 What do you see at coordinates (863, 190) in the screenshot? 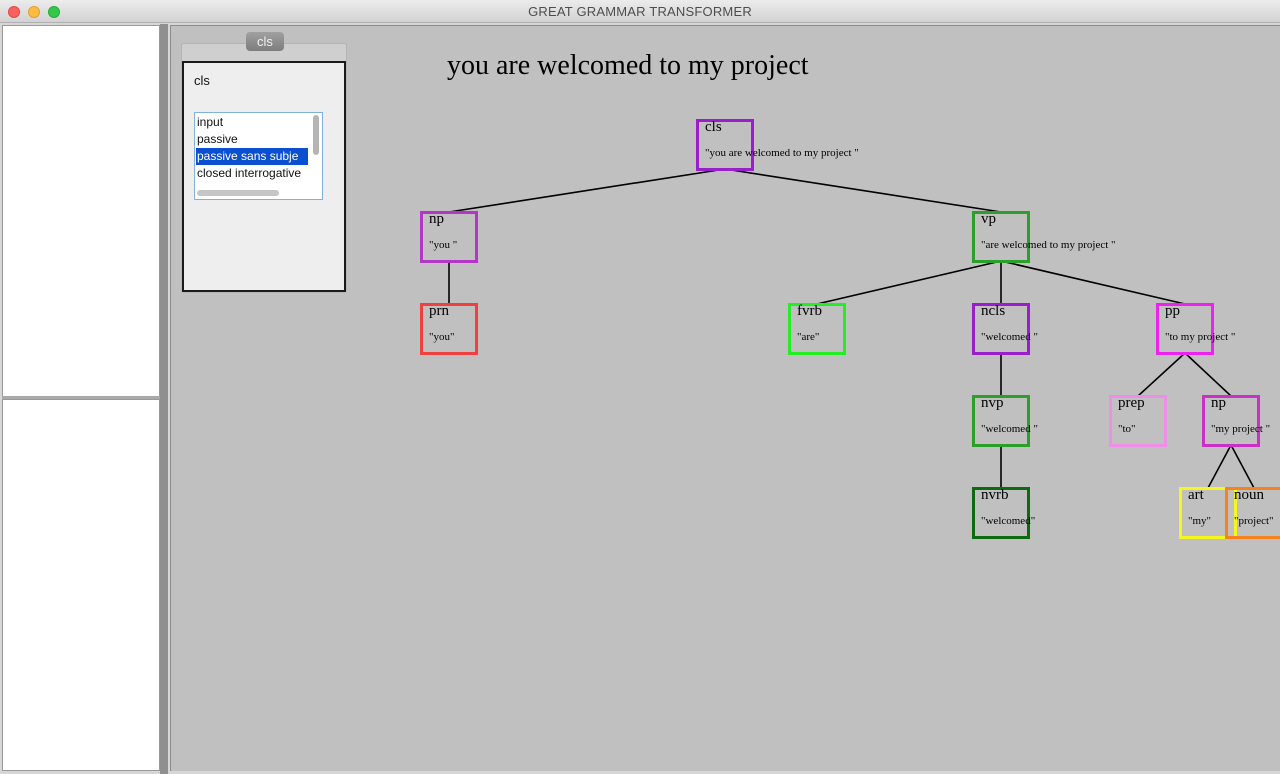
I see `tree-edge-cls-vp` at bounding box center [863, 190].